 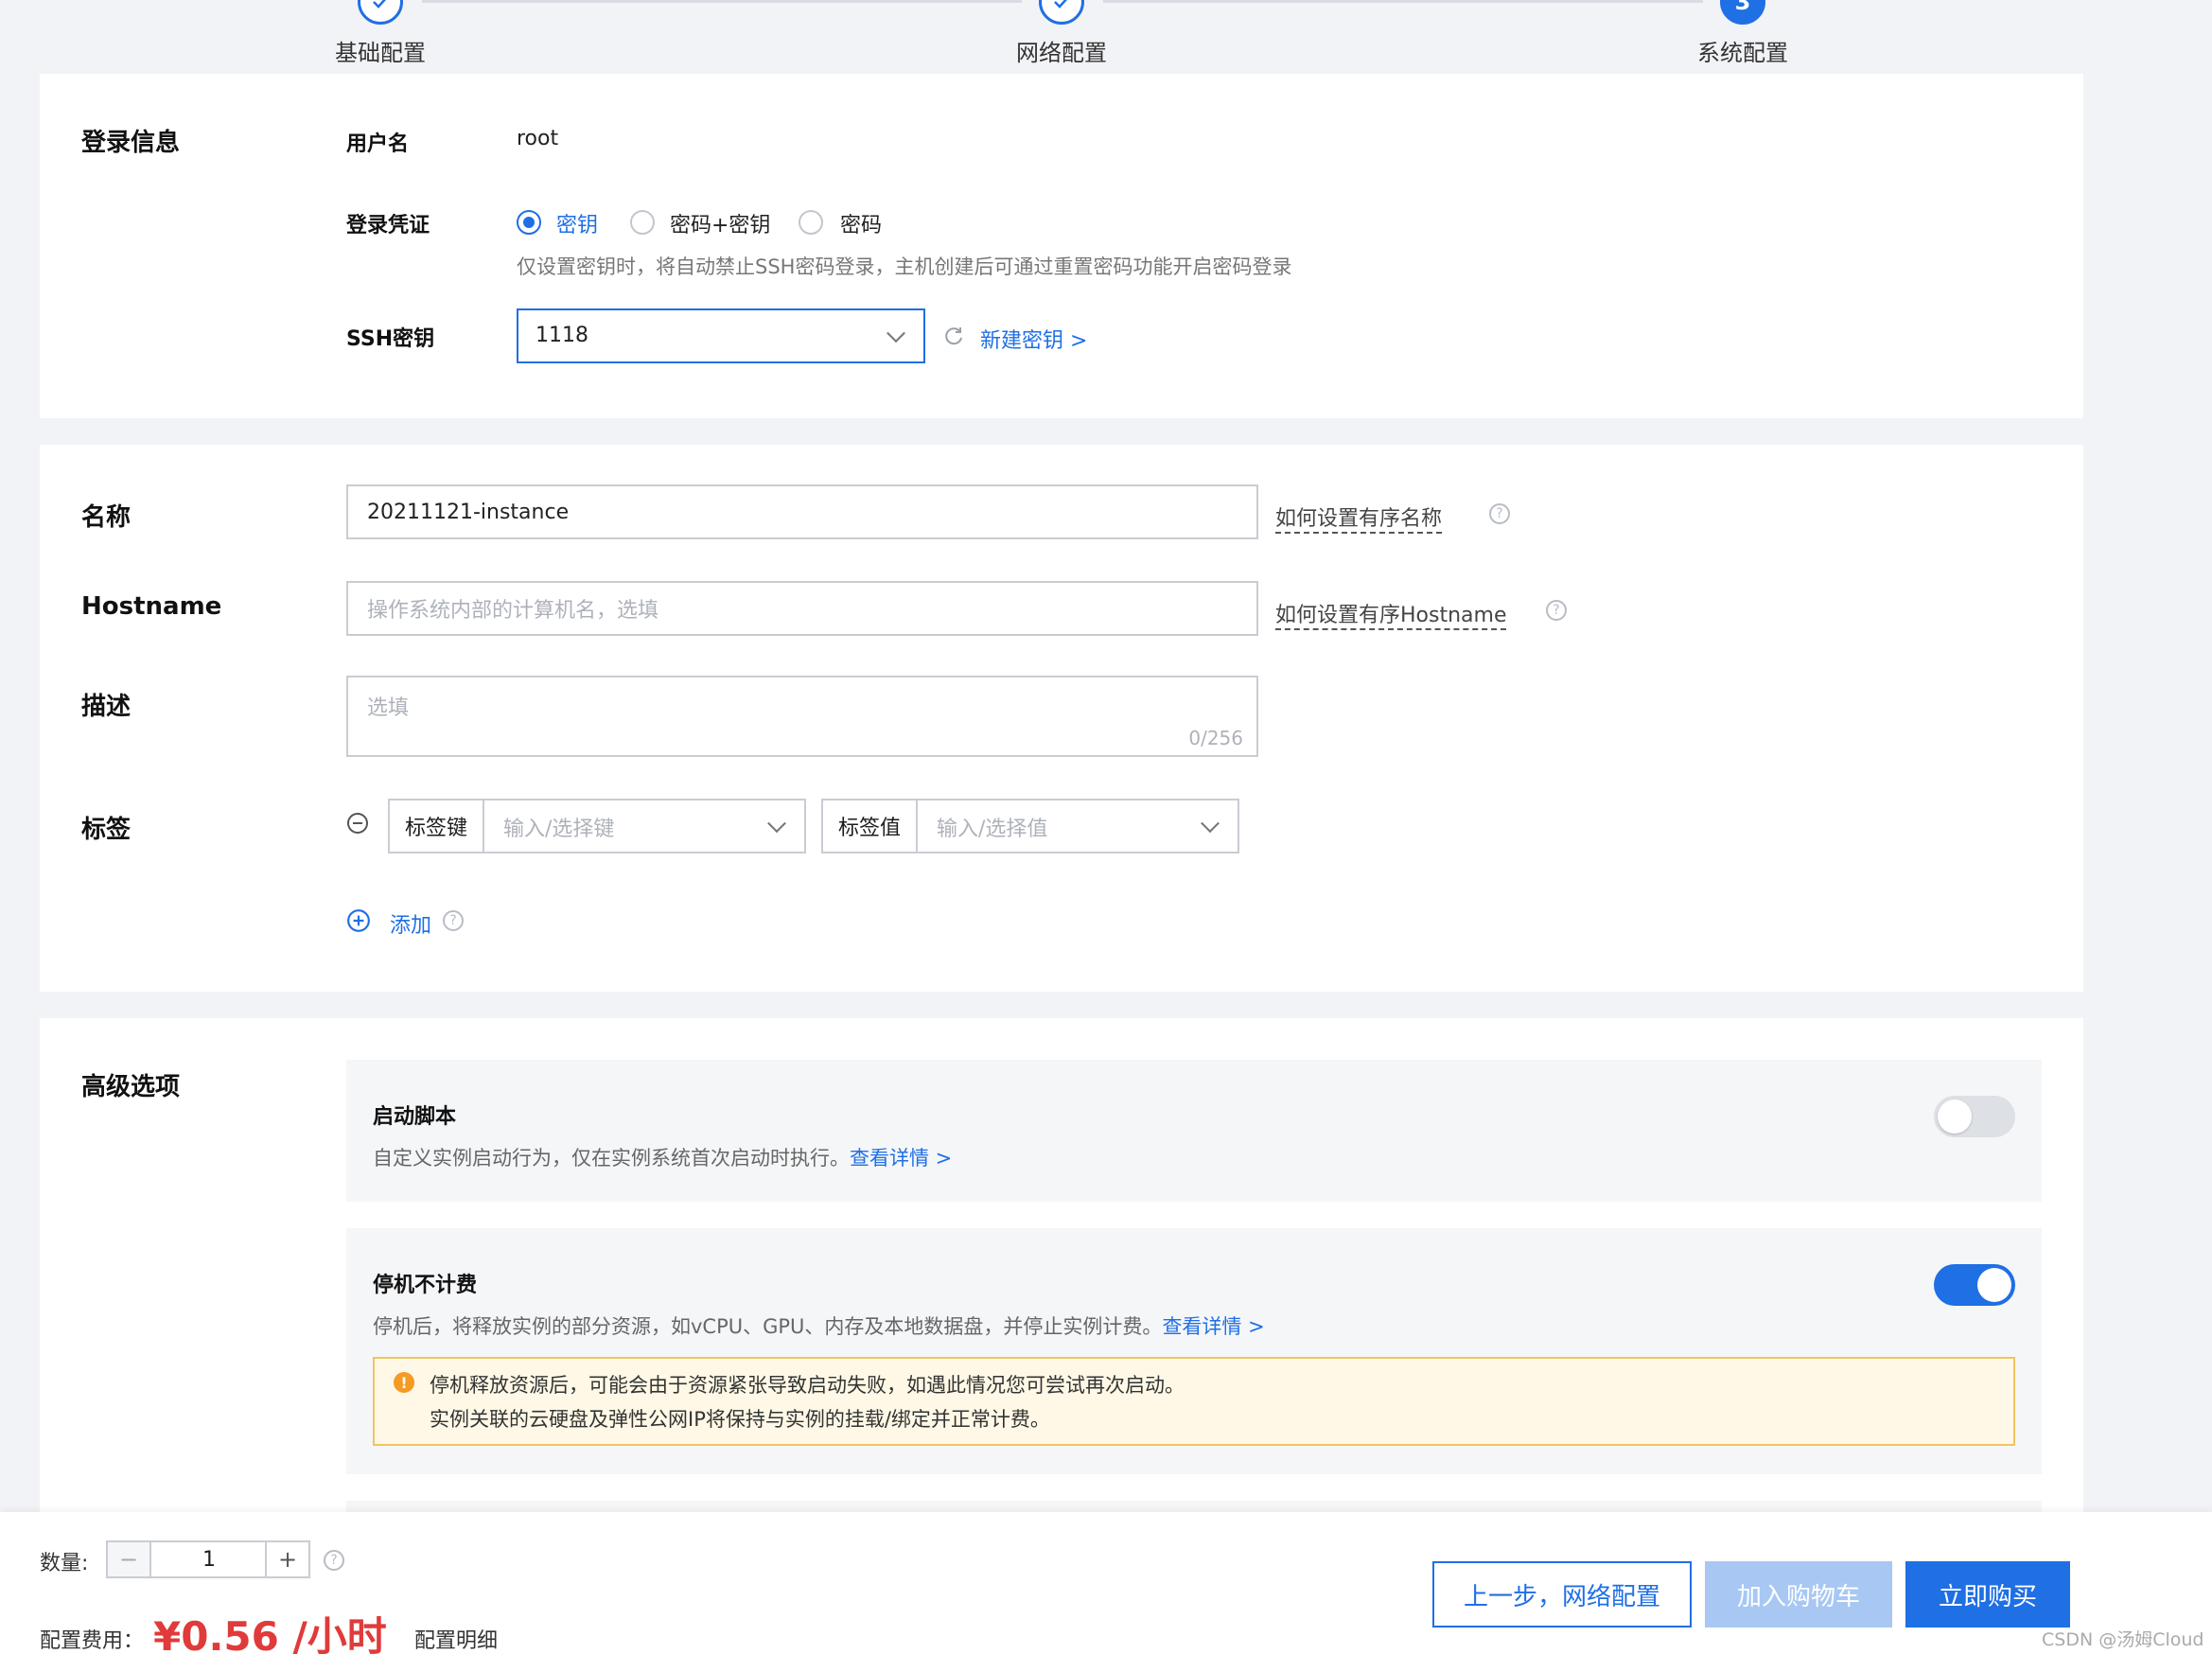 What do you see at coordinates (643, 222) in the screenshot?
I see `radio-password-key` at bounding box center [643, 222].